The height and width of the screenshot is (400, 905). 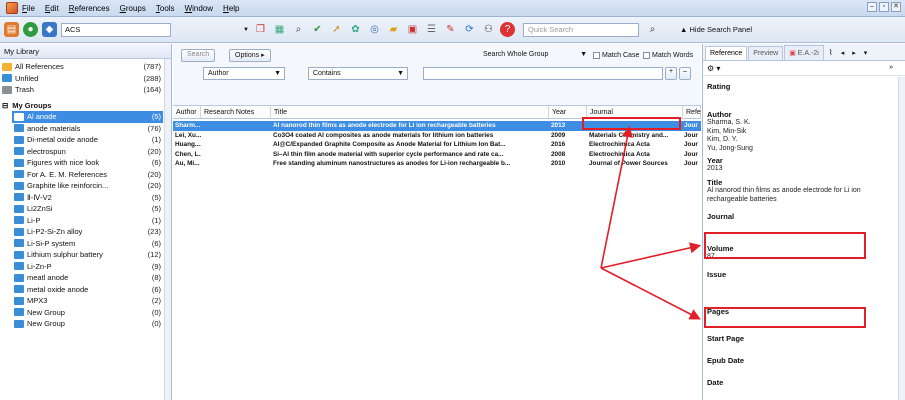 I want to click on group-label: meatl anode, so click(x=48, y=278).